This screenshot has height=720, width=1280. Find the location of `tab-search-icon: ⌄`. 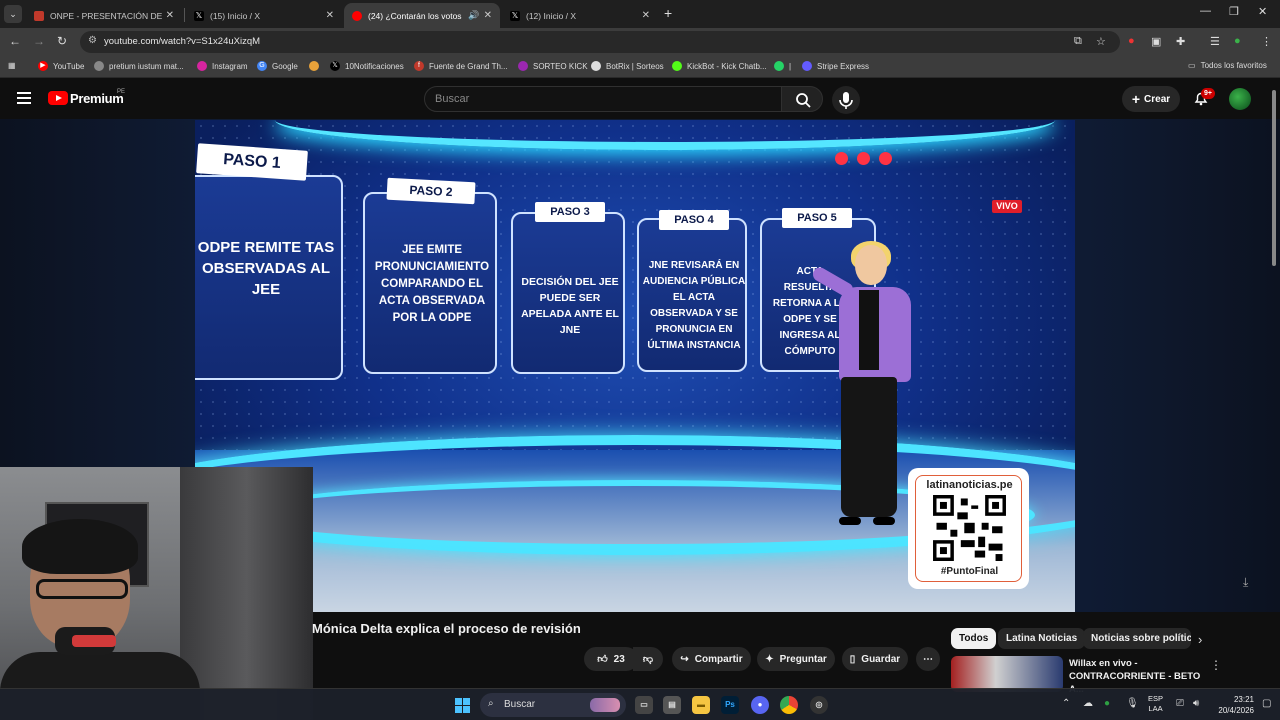

tab-search-icon: ⌄ is located at coordinates (13, 14).